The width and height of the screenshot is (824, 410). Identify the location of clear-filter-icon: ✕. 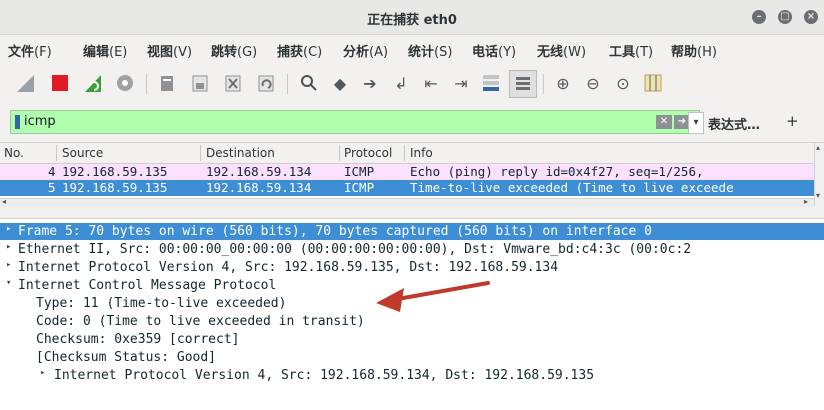
(664, 122).